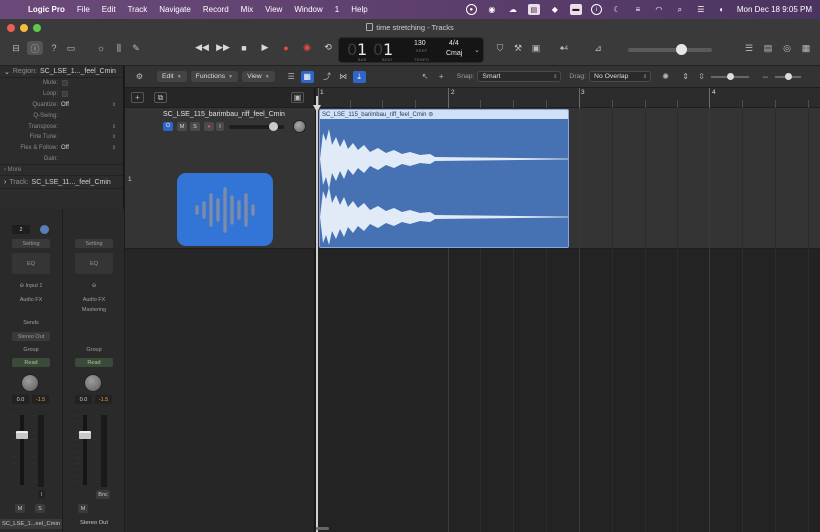 Image resolution: width=820 pixels, height=532 pixels. I want to click on disclosure-down-icon: ⌄, so click(7, 72).